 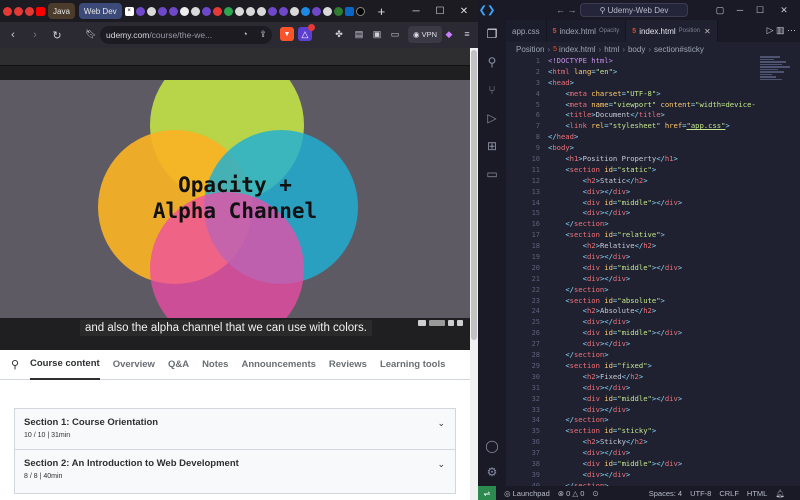 I want to click on share-icon: ⇪, so click(x=263, y=34).